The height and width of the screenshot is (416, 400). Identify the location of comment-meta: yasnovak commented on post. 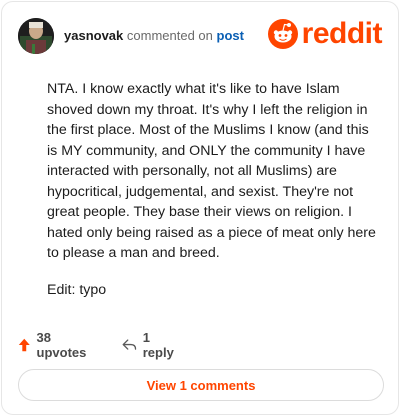
(154, 35).